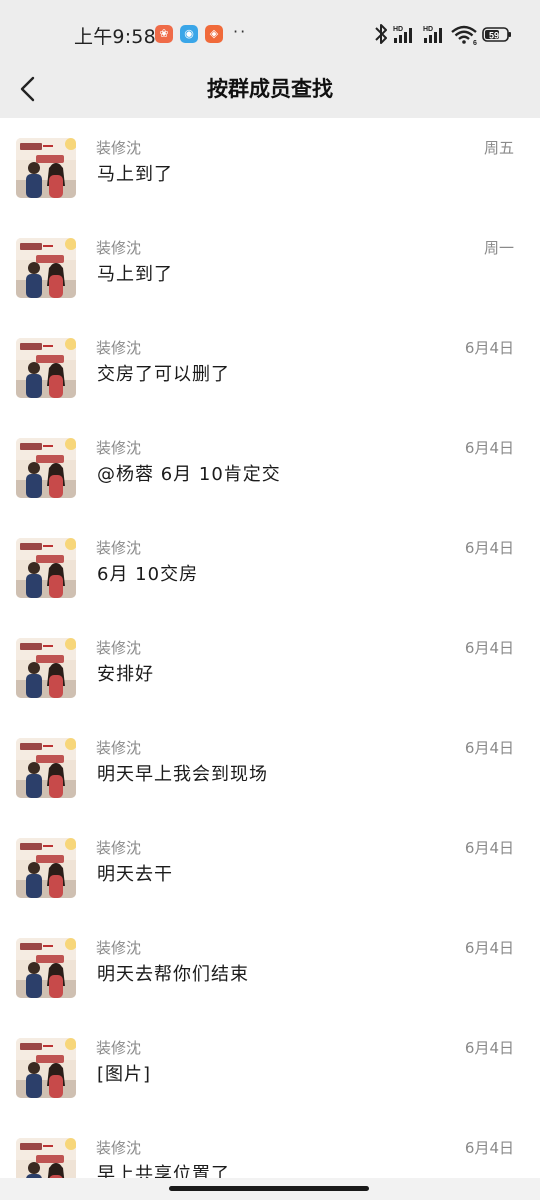 The image size is (540, 1200). I want to click on message-row: 装修沈 明天去干 6月4日, so click(270, 868).